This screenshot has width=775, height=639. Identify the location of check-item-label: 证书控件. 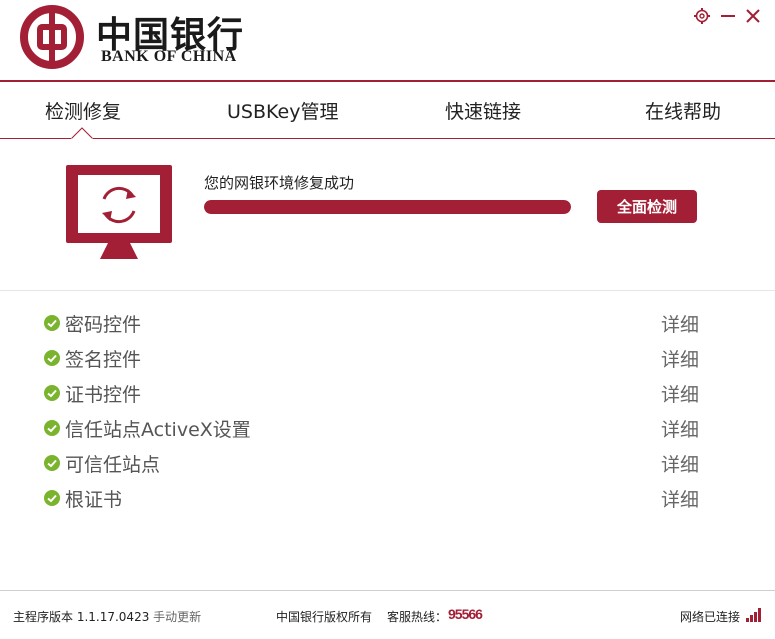
(103, 395).